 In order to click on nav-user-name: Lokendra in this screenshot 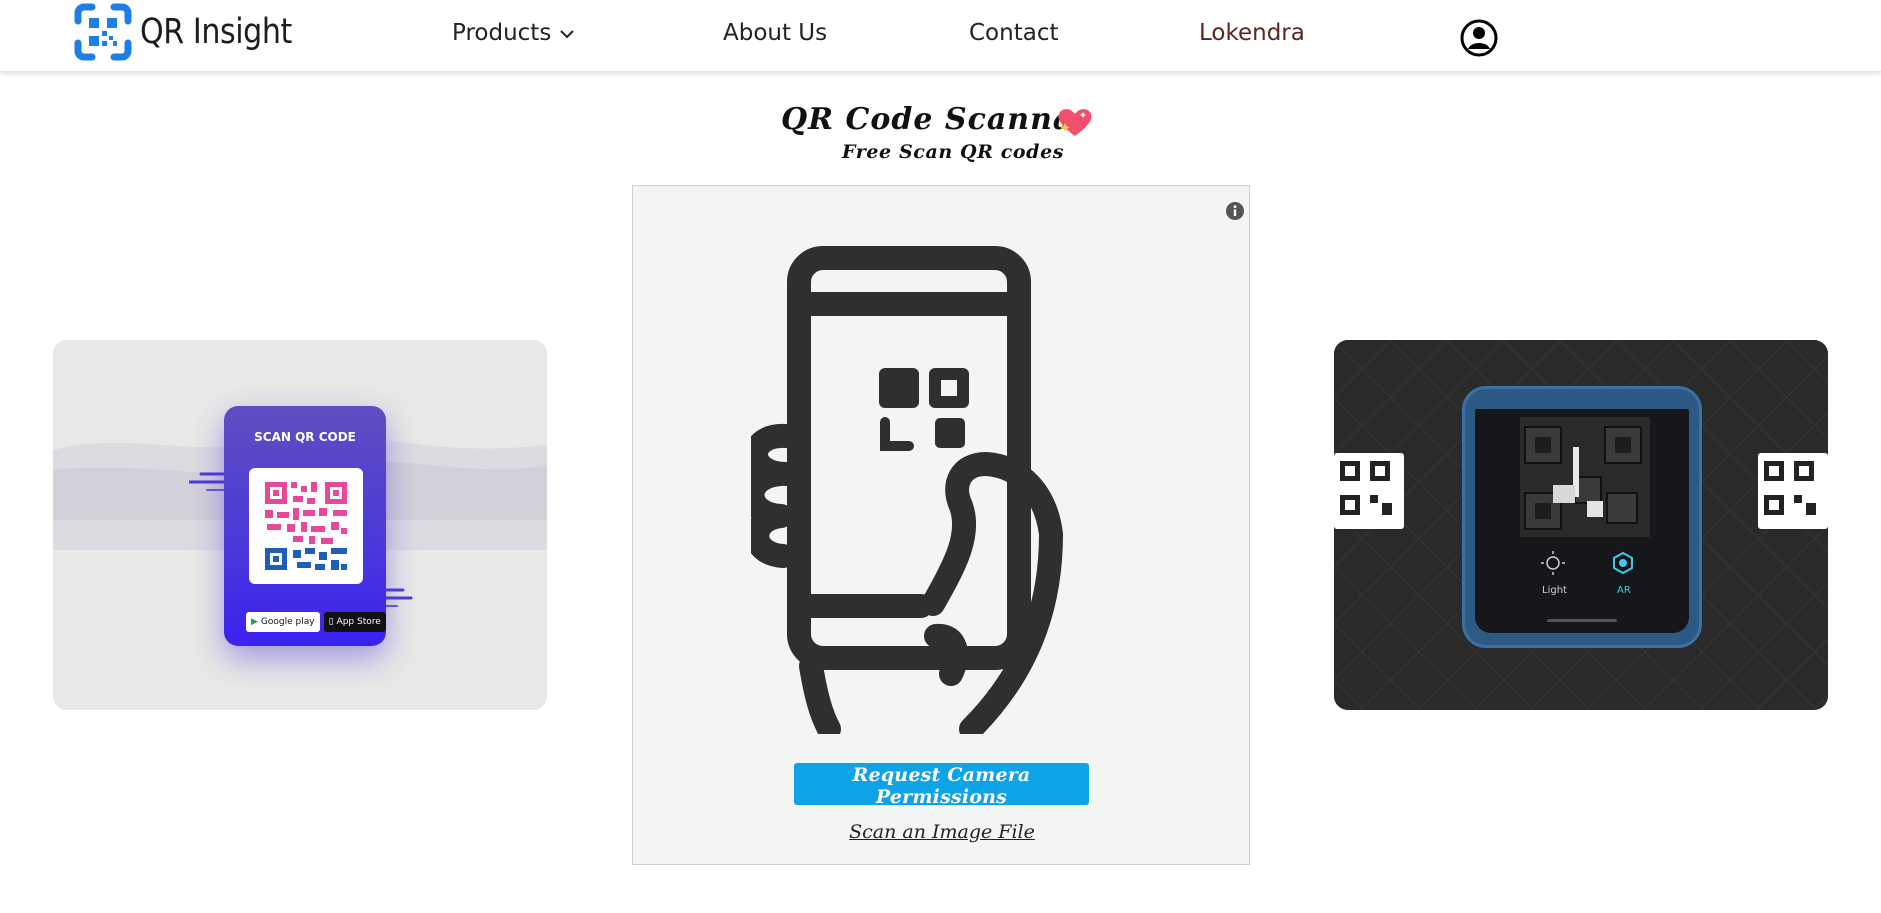, I will do `click(1252, 33)`.